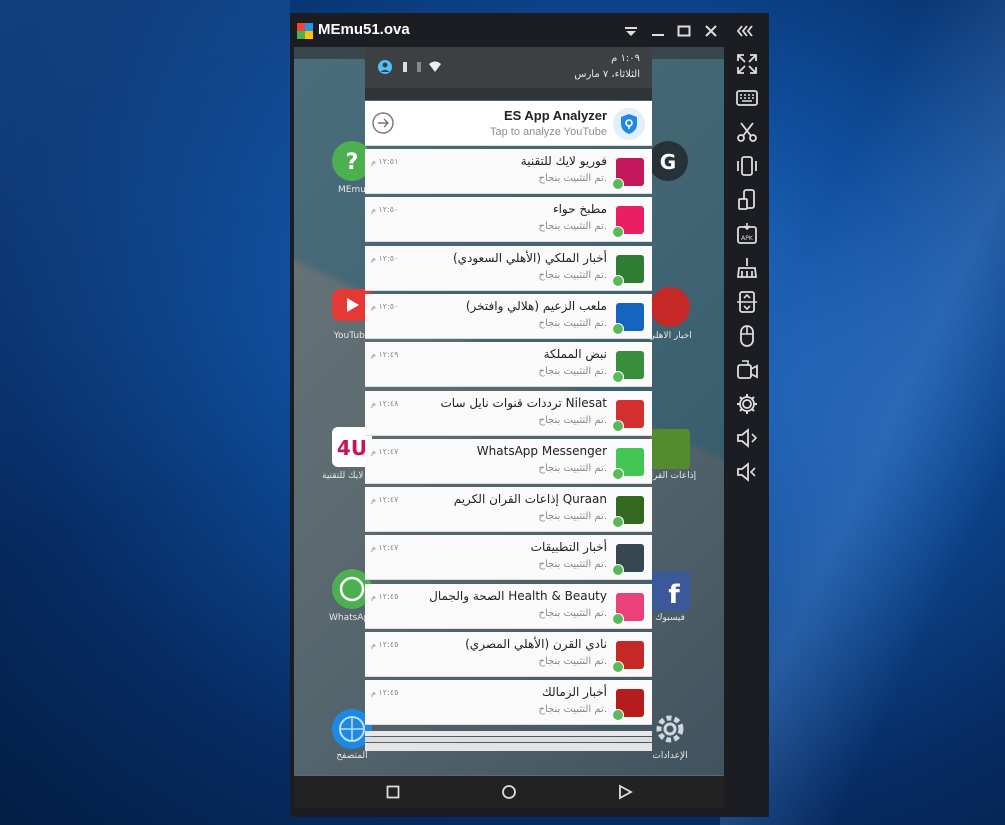  Describe the element at coordinates (385, 403) in the screenshot. I see `notification-time: ١٢:٤٨ م` at that location.